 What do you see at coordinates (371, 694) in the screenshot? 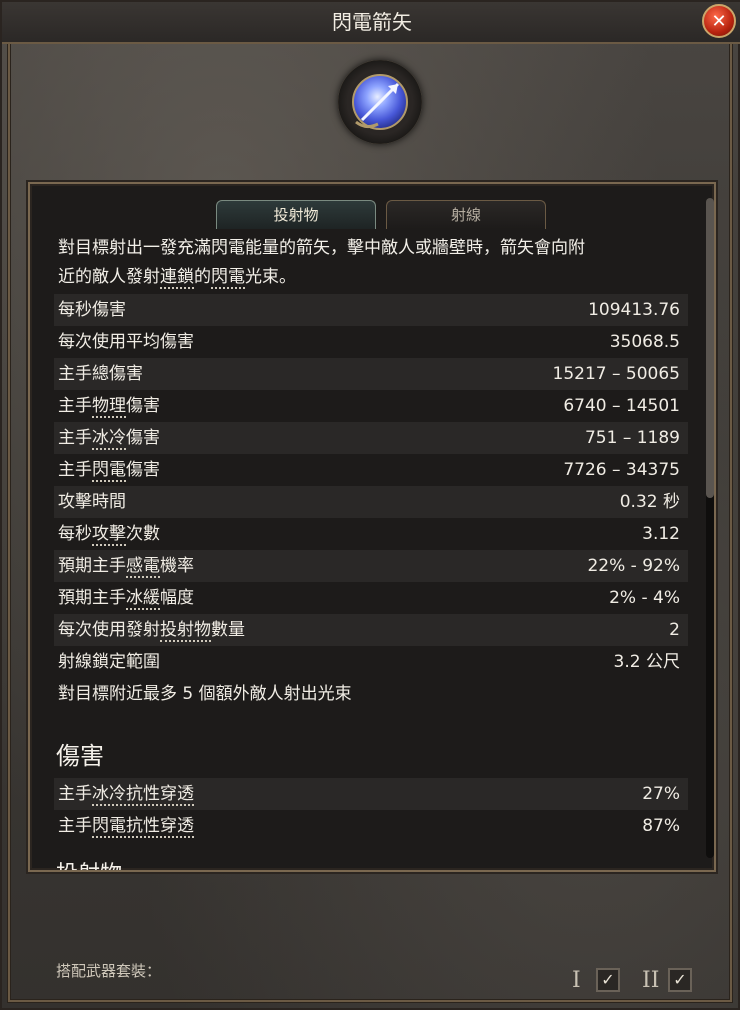
I see `stat-row: 對目標附近最多 5 個額外敵人射出光束` at bounding box center [371, 694].